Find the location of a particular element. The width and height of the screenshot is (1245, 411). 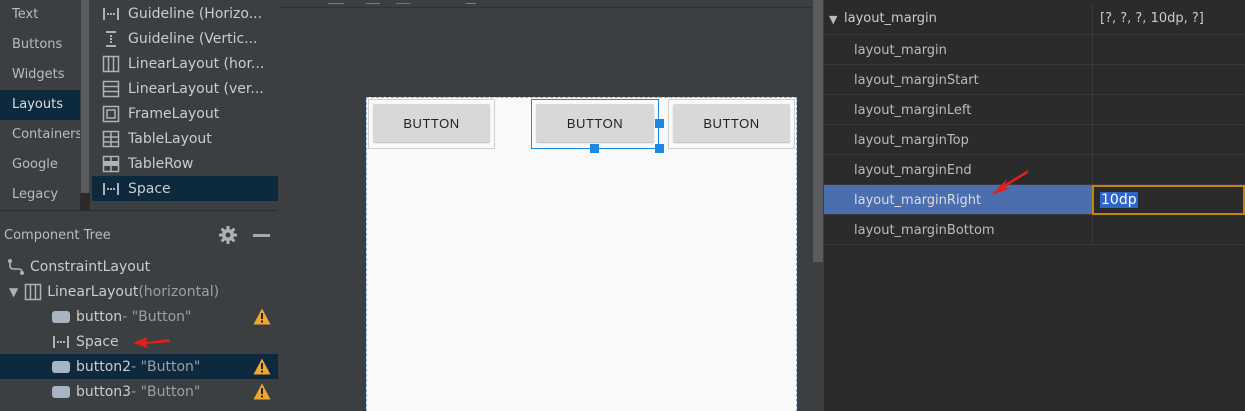

attr-name: layout_margin is located at coordinates (900, 50).